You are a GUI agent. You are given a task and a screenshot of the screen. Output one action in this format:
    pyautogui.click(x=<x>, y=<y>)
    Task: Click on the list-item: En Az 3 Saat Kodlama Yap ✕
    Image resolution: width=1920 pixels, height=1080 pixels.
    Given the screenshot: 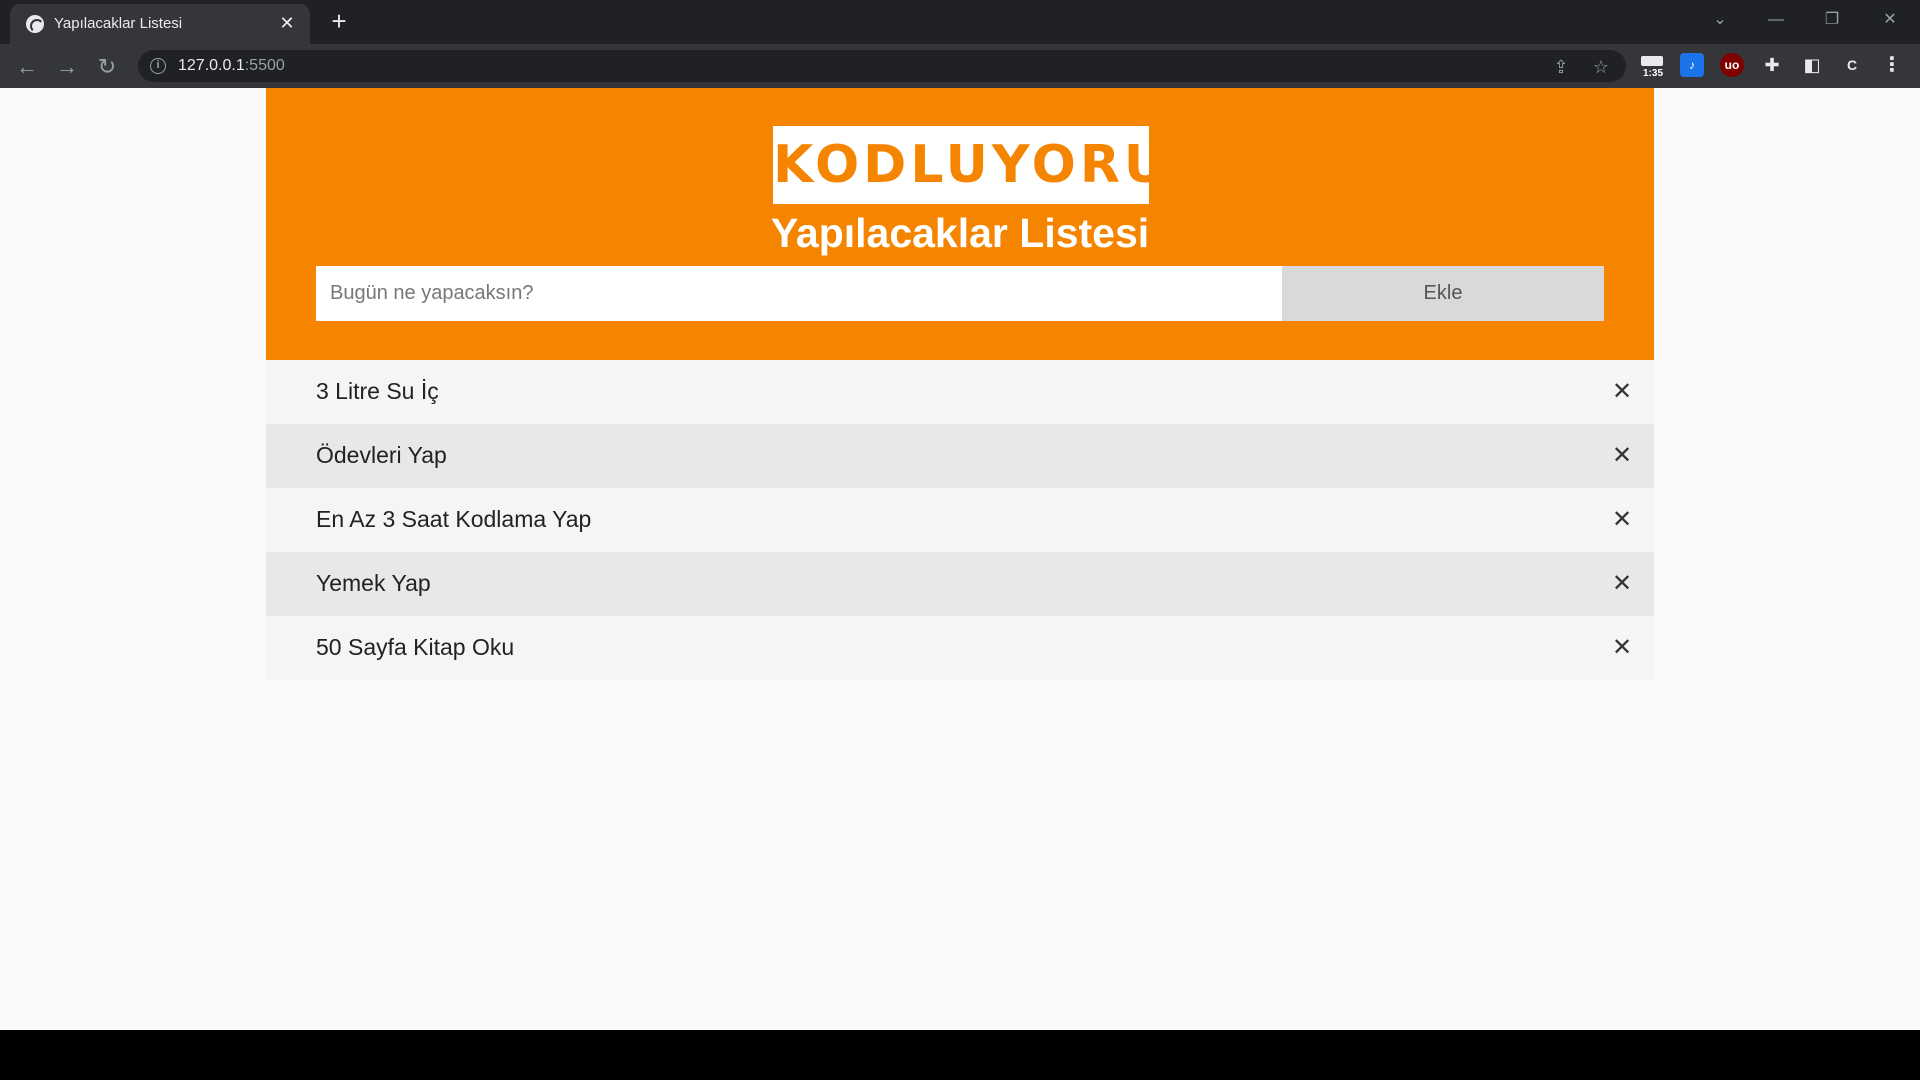 What is the action you would take?
    pyautogui.click(x=960, y=520)
    